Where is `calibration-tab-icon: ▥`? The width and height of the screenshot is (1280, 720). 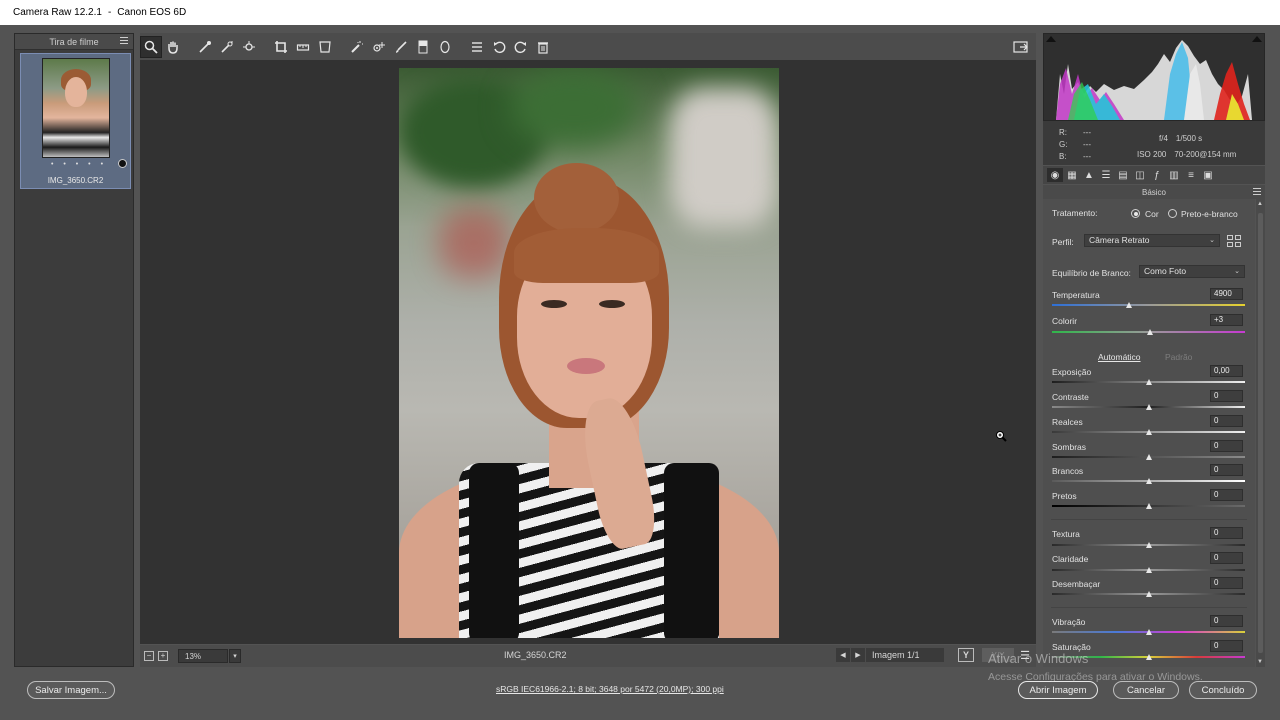 calibration-tab-icon: ▥ is located at coordinates (1174, 175).